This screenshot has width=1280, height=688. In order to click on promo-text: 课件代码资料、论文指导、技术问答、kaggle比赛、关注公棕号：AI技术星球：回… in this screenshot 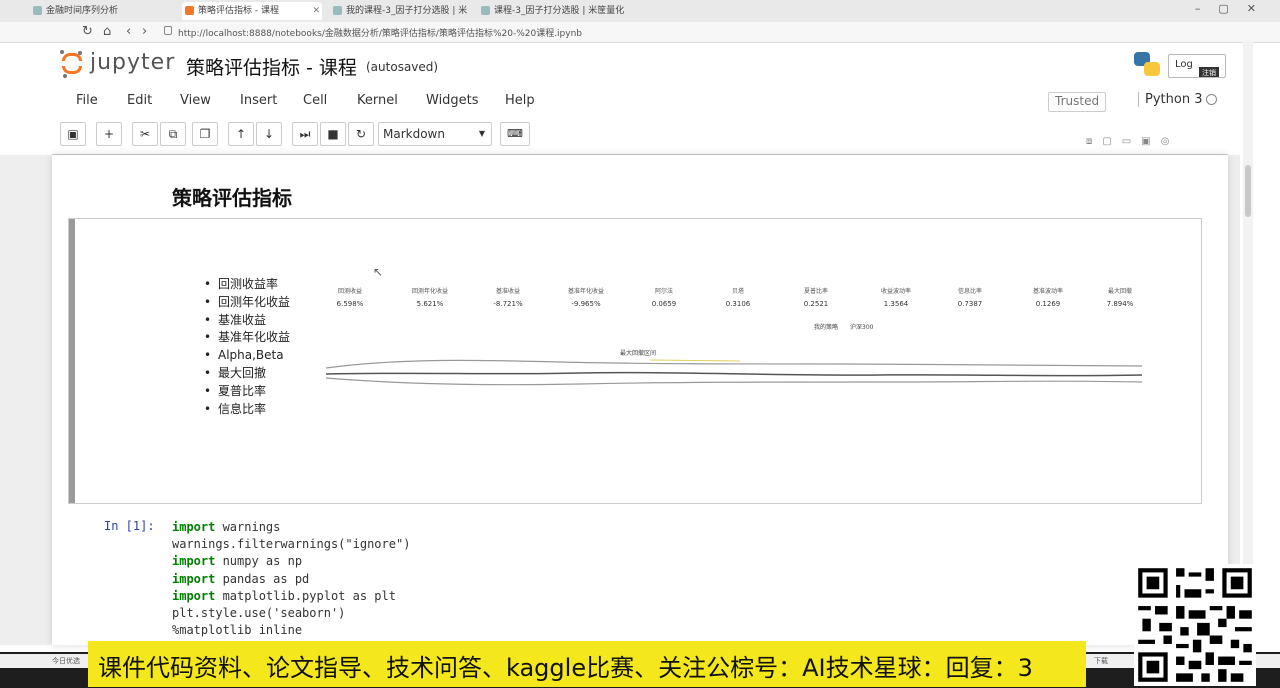, I will do `click(565, 668)`.